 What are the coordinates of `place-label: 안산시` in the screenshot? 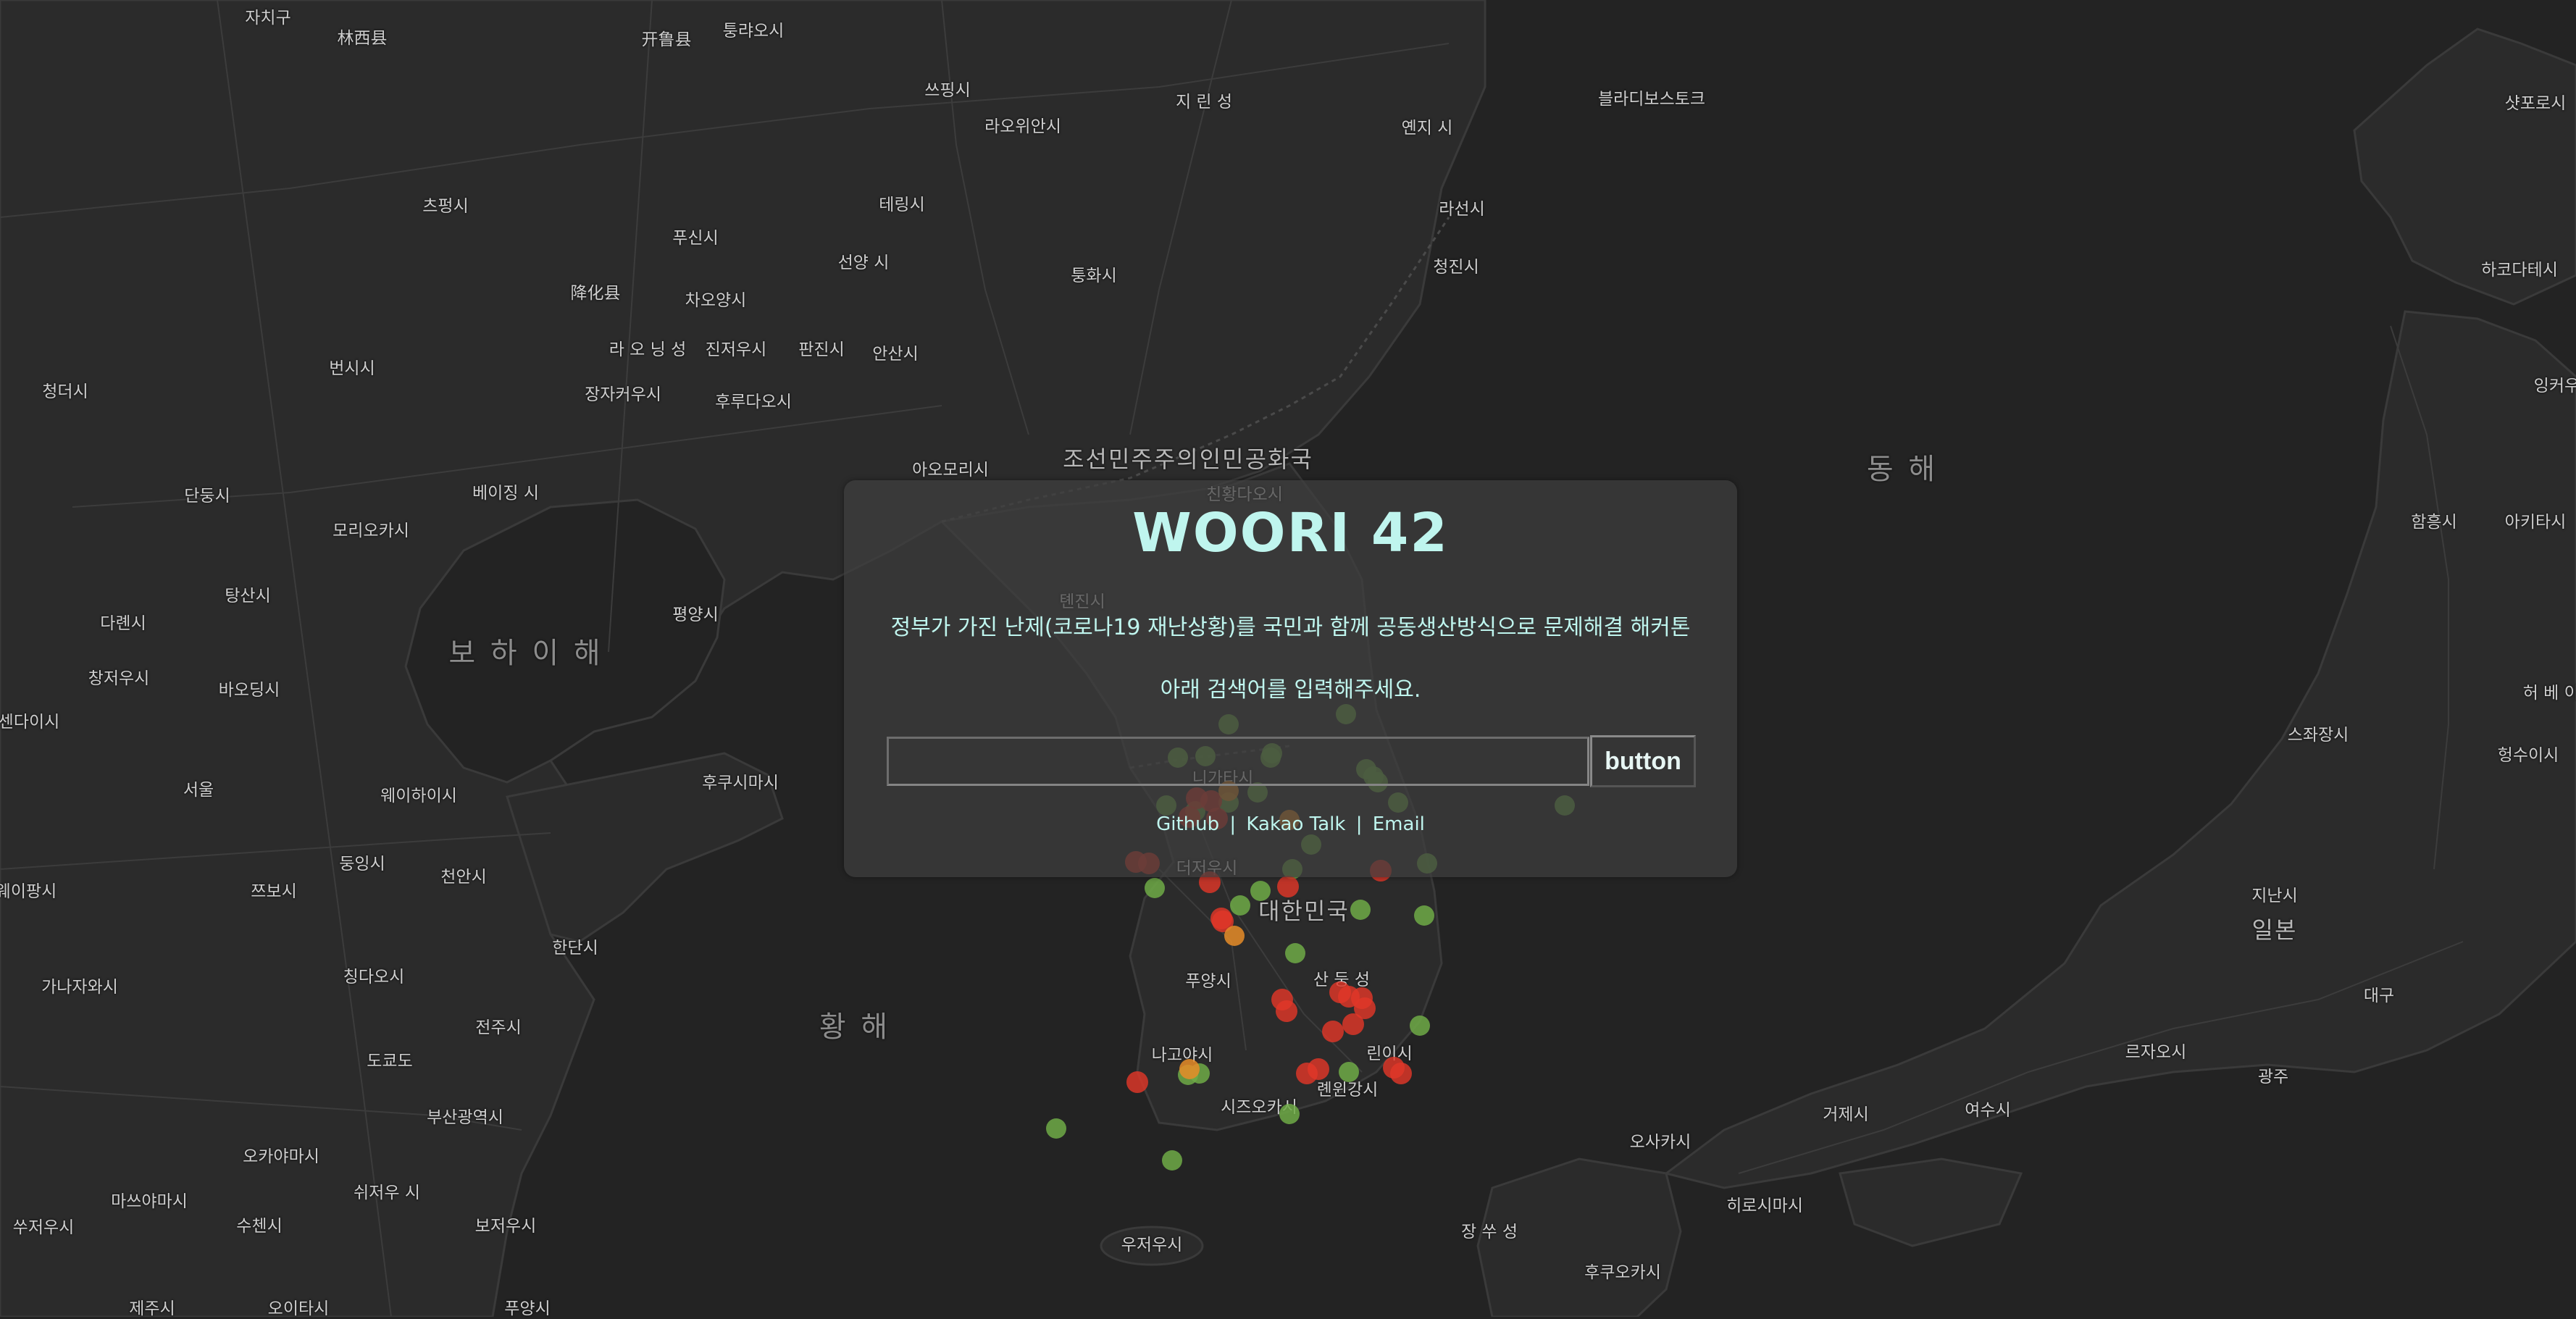 It's located at (895, 354).